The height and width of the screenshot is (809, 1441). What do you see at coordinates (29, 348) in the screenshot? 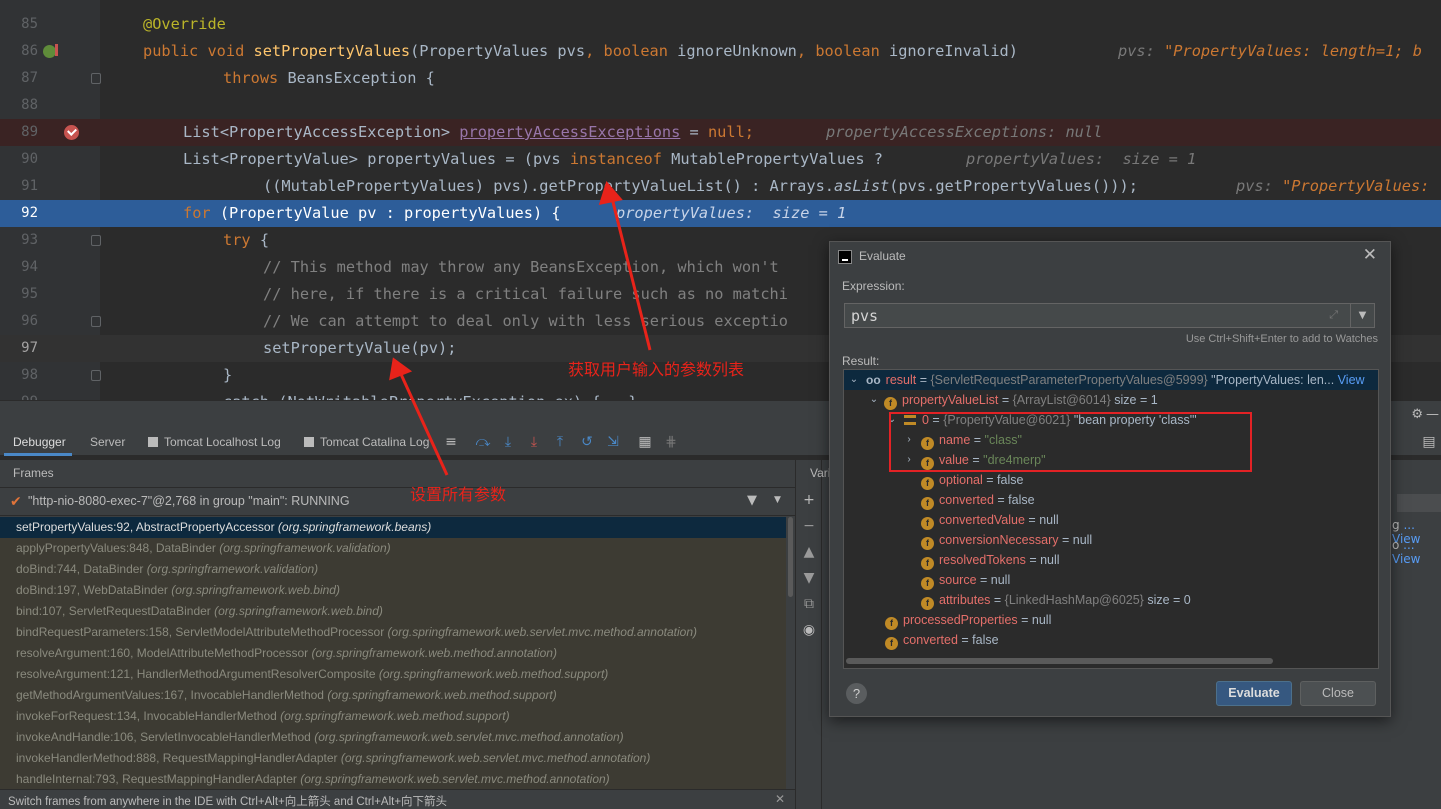
I see `line-number: 97` at bounding box center [29, 348].